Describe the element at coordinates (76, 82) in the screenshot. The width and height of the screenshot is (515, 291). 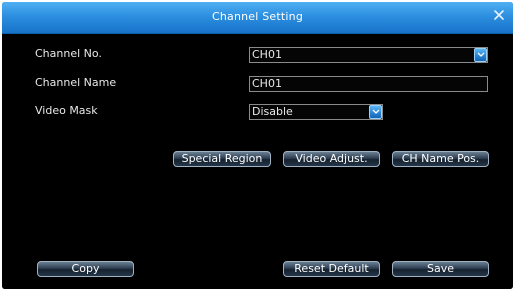
I see `channel-name-label: Channel Name` at that location.